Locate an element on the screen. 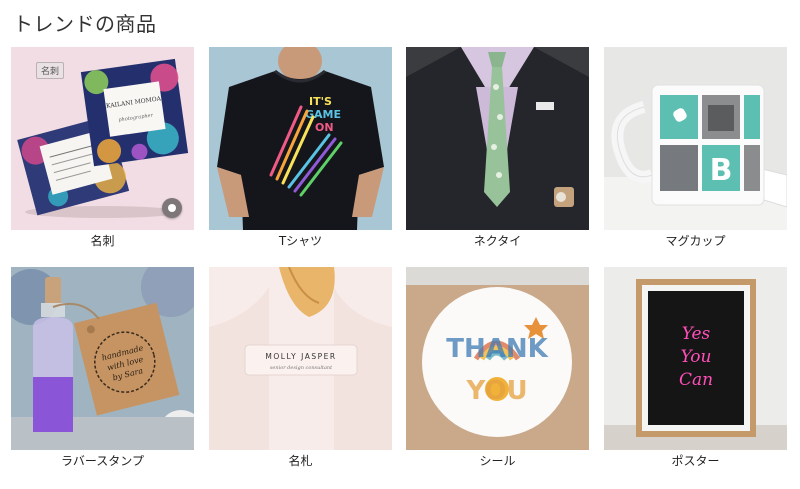 This screenshot has width=800, height=489. product-label: Tシャツ is located at coordinates (300, 240).